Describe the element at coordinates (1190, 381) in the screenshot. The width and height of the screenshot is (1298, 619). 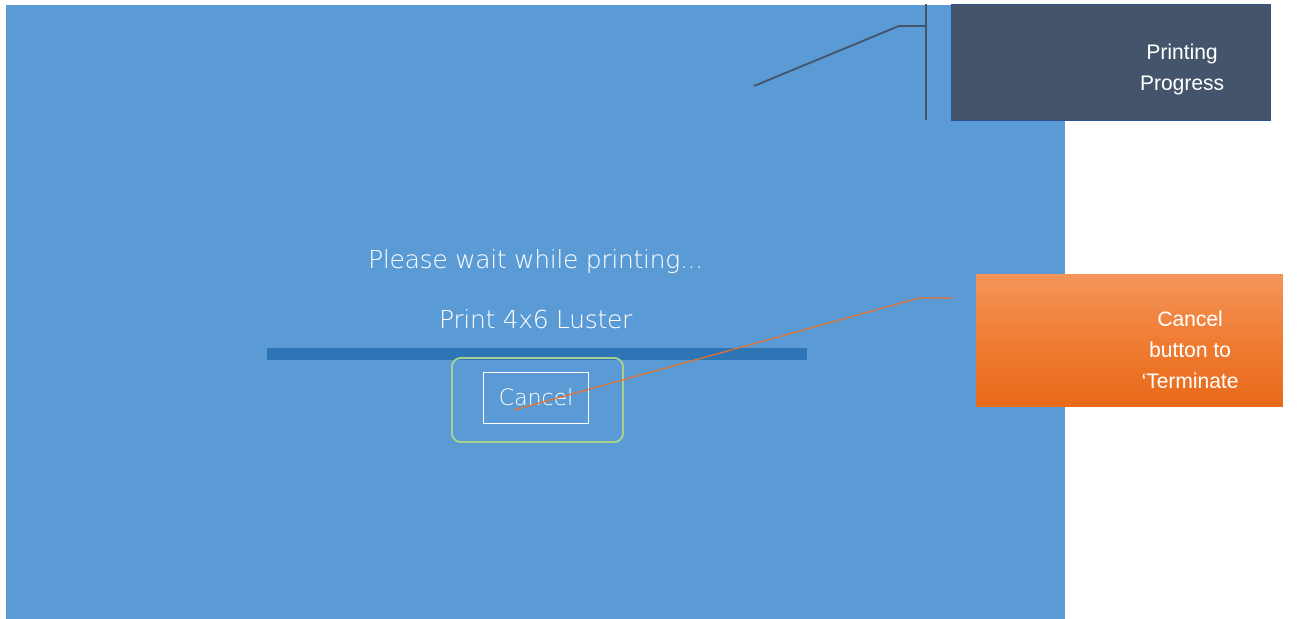
I see `callout-line: ‘Terminate` at that location.